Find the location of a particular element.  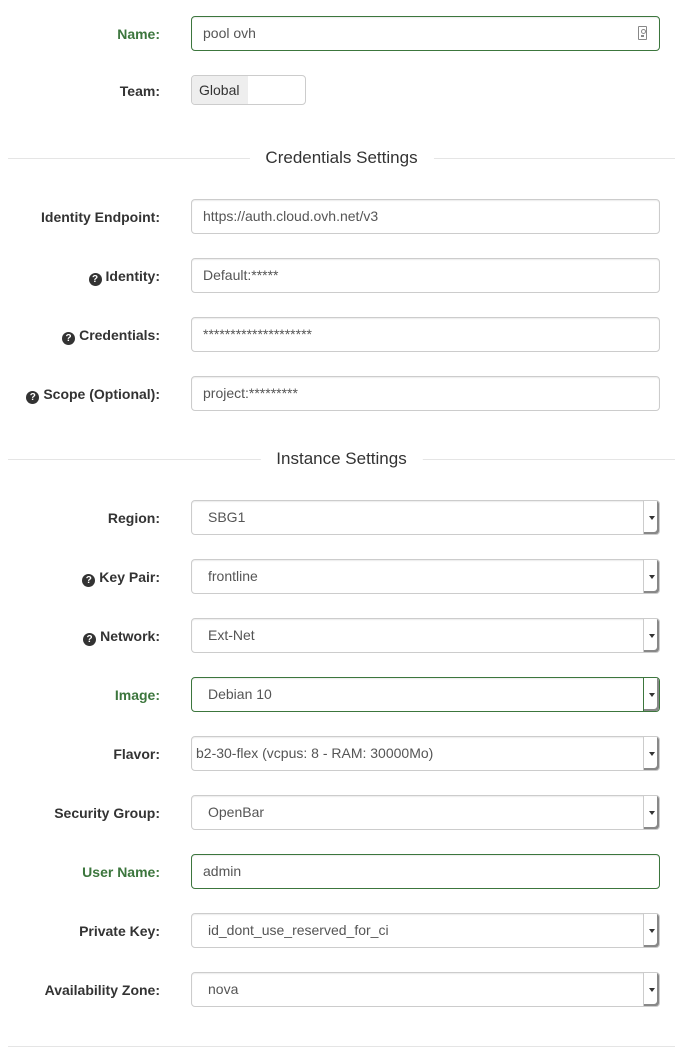

team-select: Global is located at coordinates (248, 90).